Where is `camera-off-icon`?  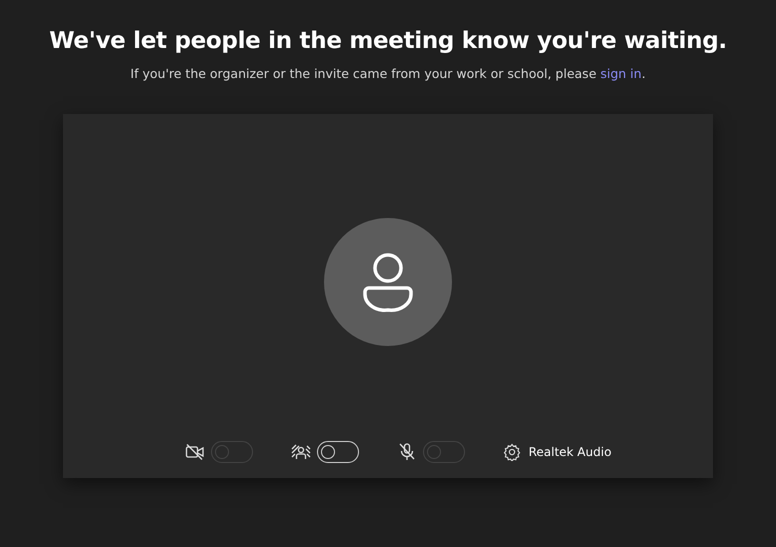 camera-off-icon is located at coordinates (194, 452).